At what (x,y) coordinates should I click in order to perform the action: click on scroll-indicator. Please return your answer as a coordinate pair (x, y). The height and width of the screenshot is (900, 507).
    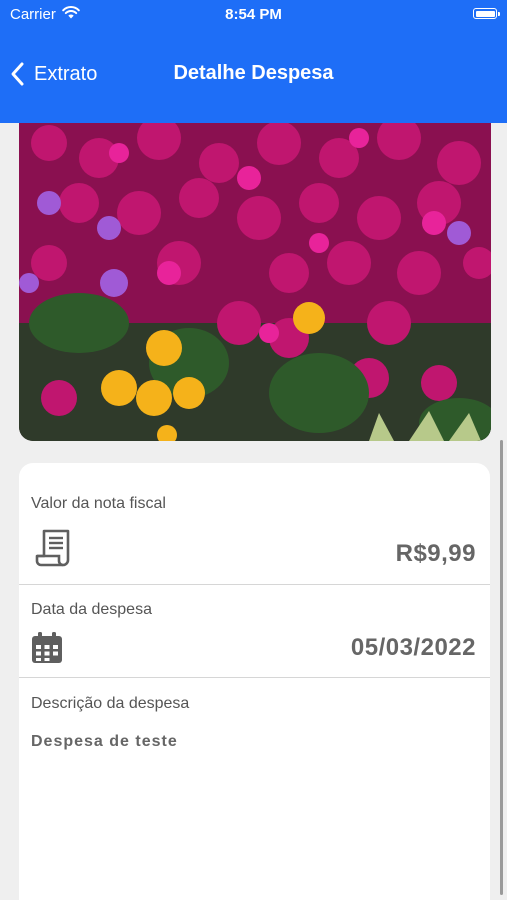
    Looking at the image, I should click on (501, 667).